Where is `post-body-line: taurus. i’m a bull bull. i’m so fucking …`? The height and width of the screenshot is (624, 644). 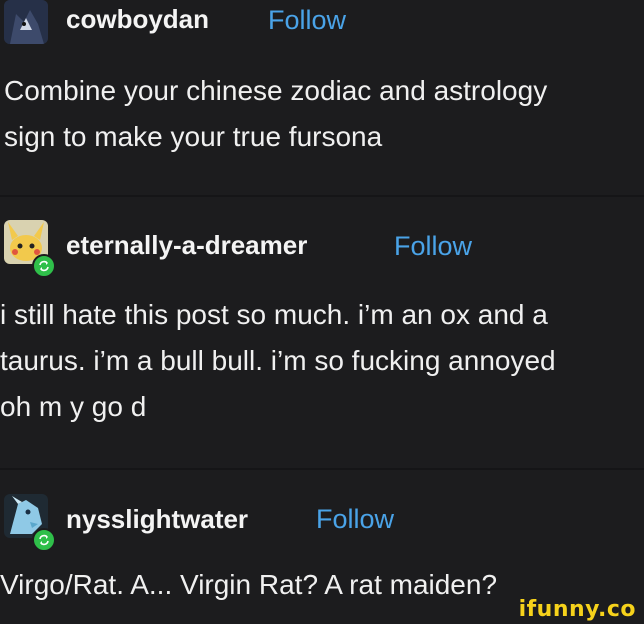
post-body-line: taurus. i’m a bull bull. i’m so fucking … is located at coordinates (278, 360).